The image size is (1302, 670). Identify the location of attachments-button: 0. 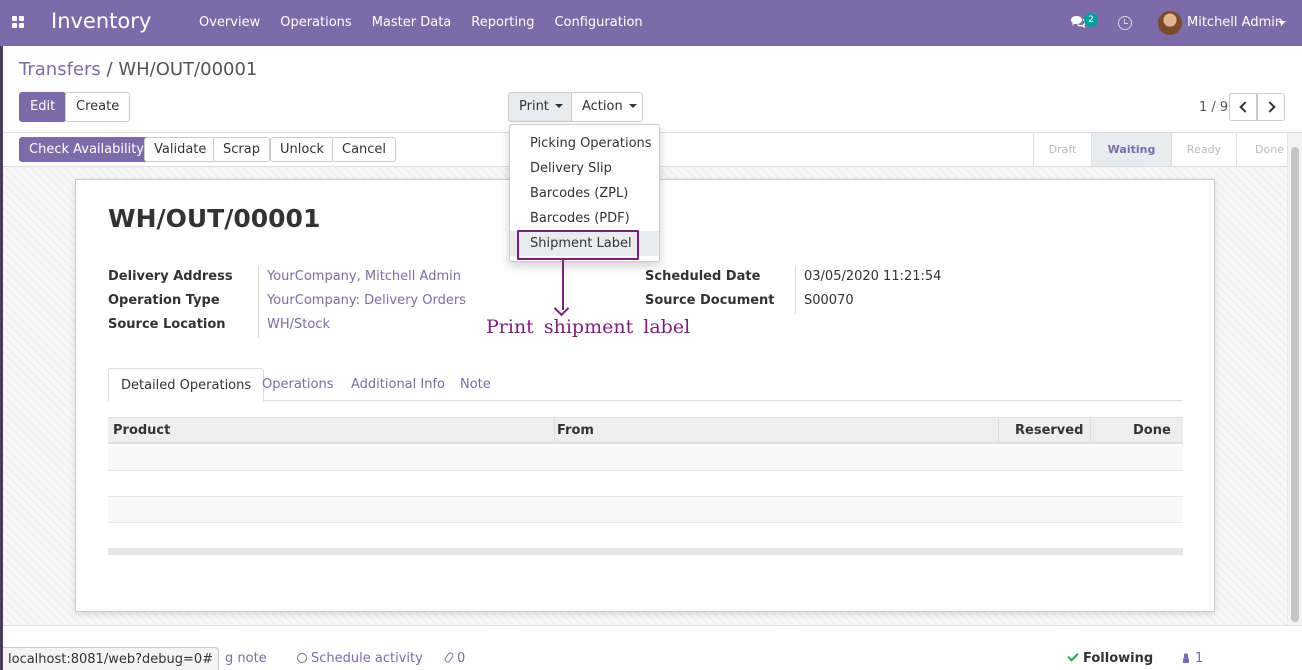
(454, 658).